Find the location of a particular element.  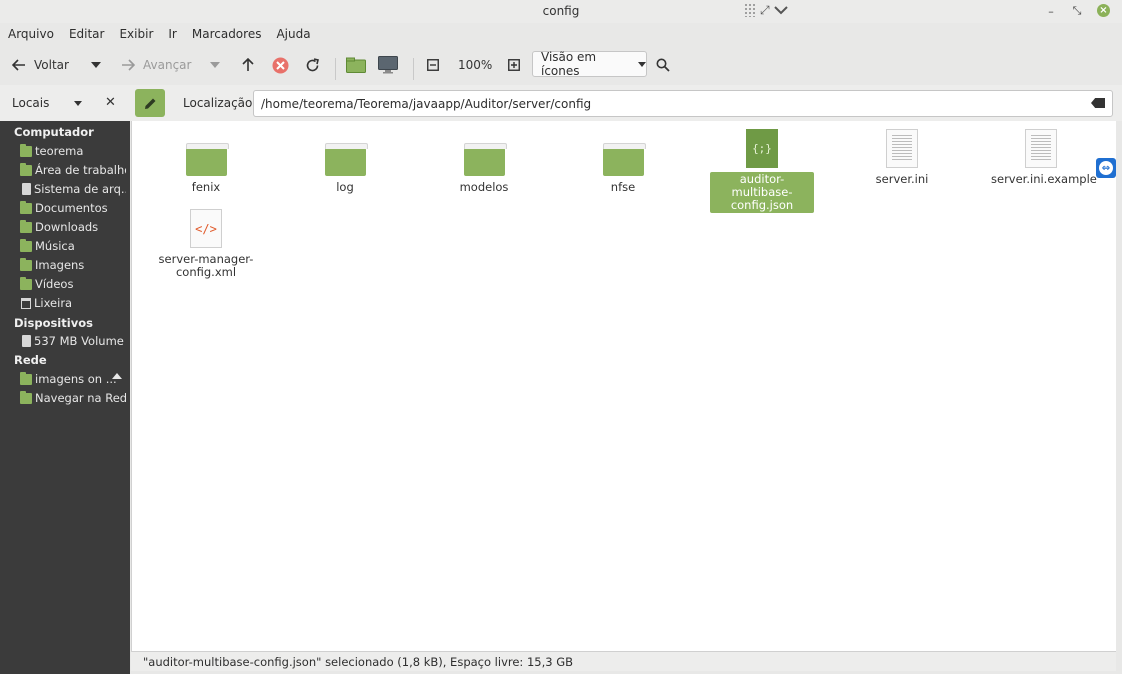

stop-button is located at coordinates (280, 65).